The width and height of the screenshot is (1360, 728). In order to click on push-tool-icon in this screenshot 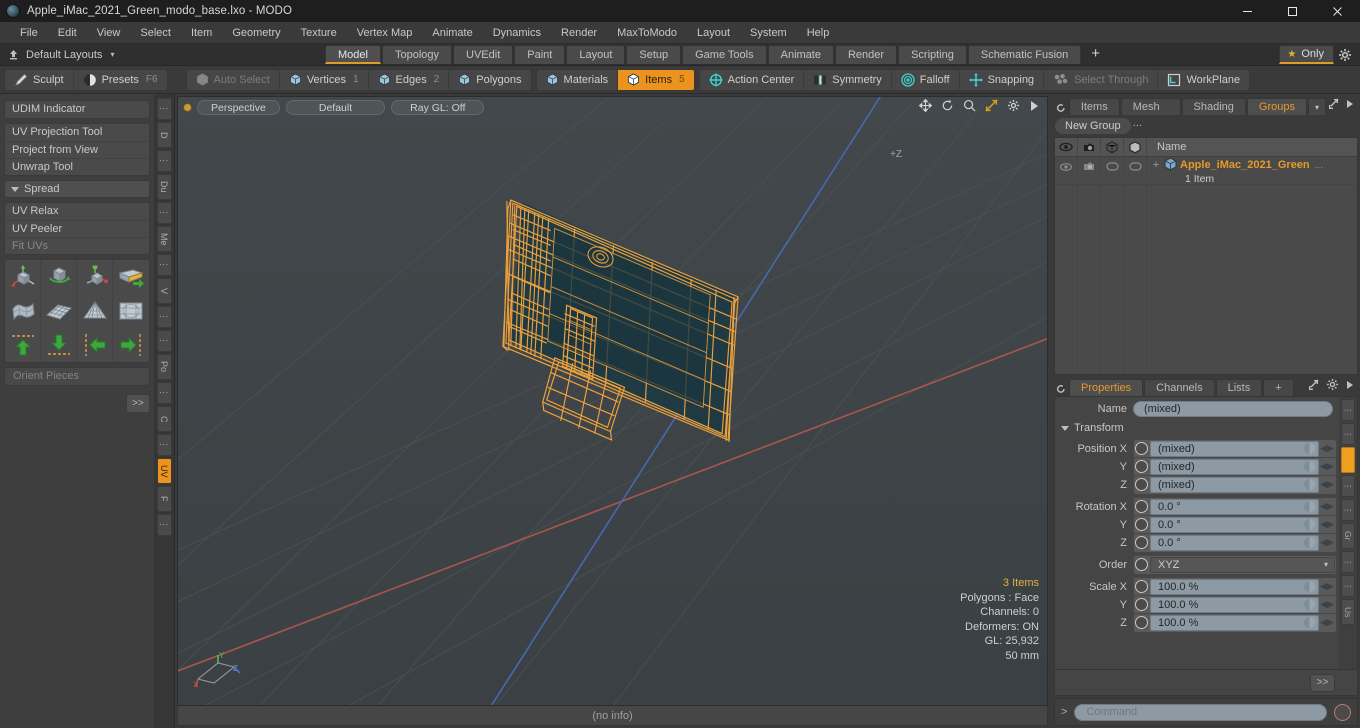, I will do `click(131, 277)`.